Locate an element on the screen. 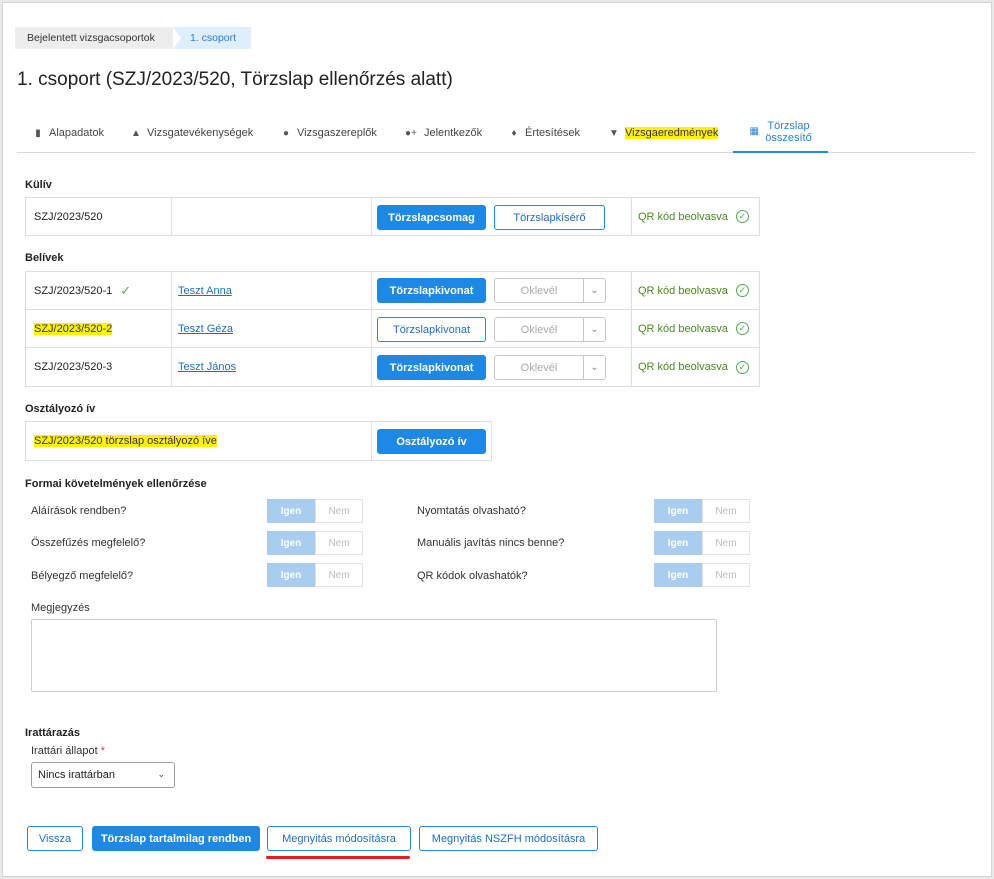  tab-label: Vizsgaszereplők is located at coordinates (337, 133).